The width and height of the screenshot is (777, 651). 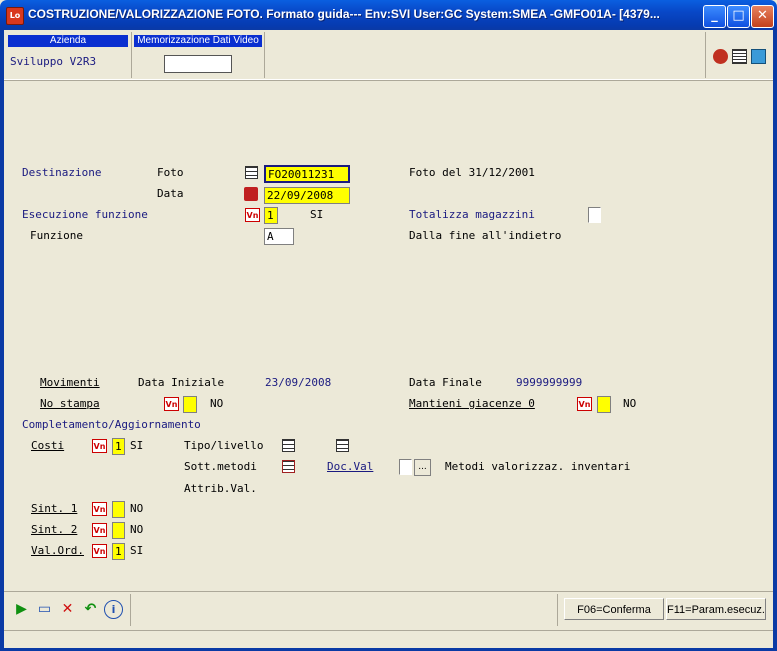 What do you see at coordinates (190, 404) in the screenshot?
I see `no-stampa-field` at bounding box center [190, 404].